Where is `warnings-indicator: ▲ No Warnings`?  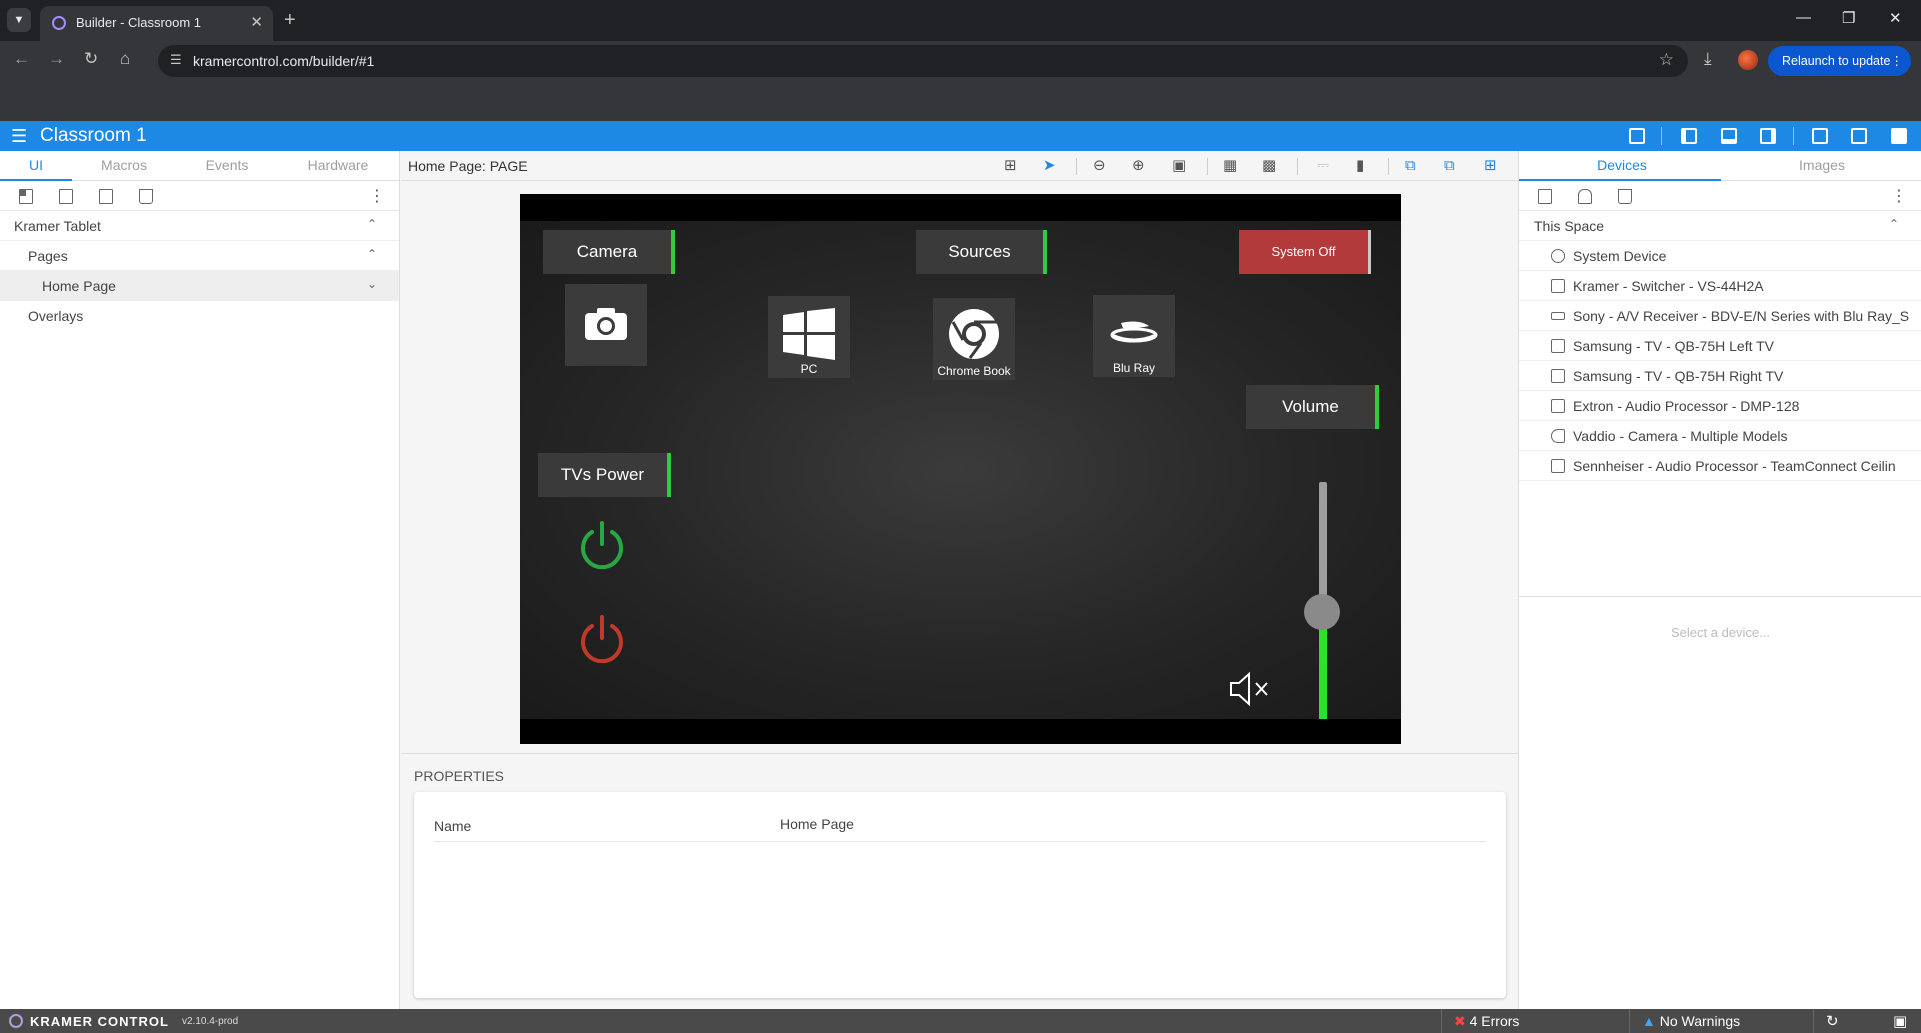
warnings-indicator: ▲ No Warnings is located at coordinates (1691, 1021).